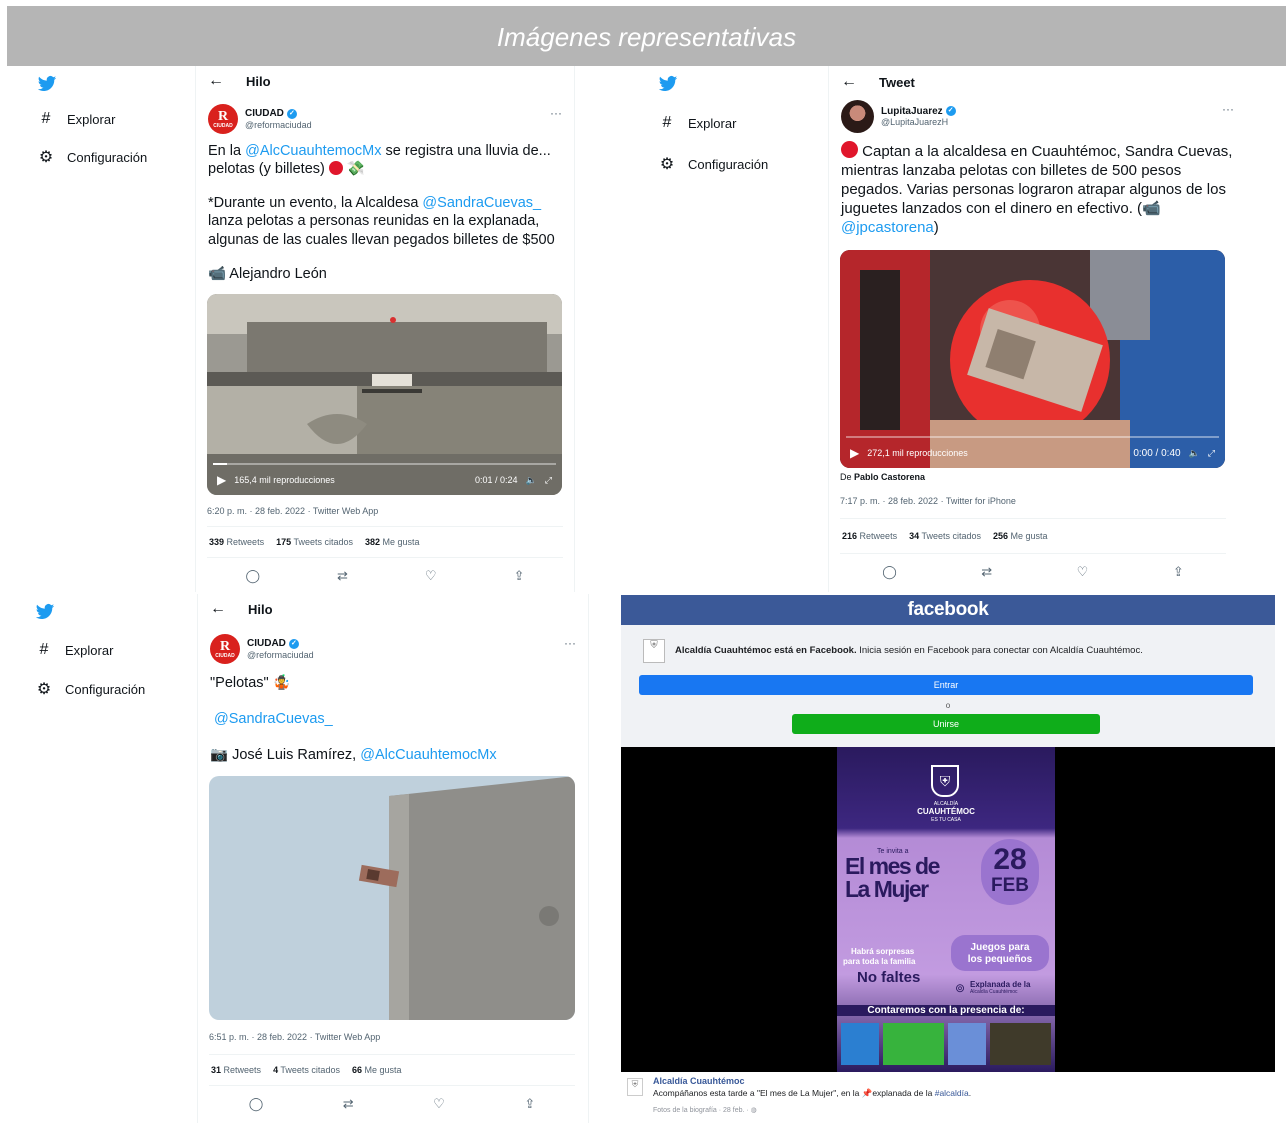  Describe the element at coordinates (948, 610) in the screenshot. I see `facebook-logo: facebook` at that location.